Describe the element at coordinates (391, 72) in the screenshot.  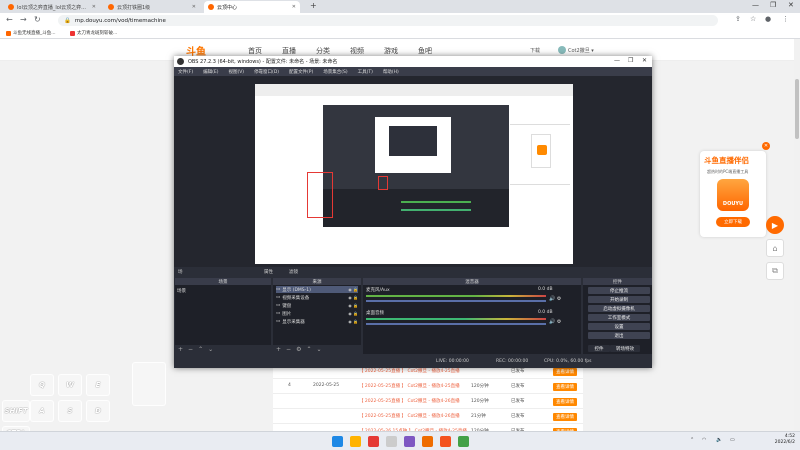
I see `menu-help: 帮助(H)` at that location.